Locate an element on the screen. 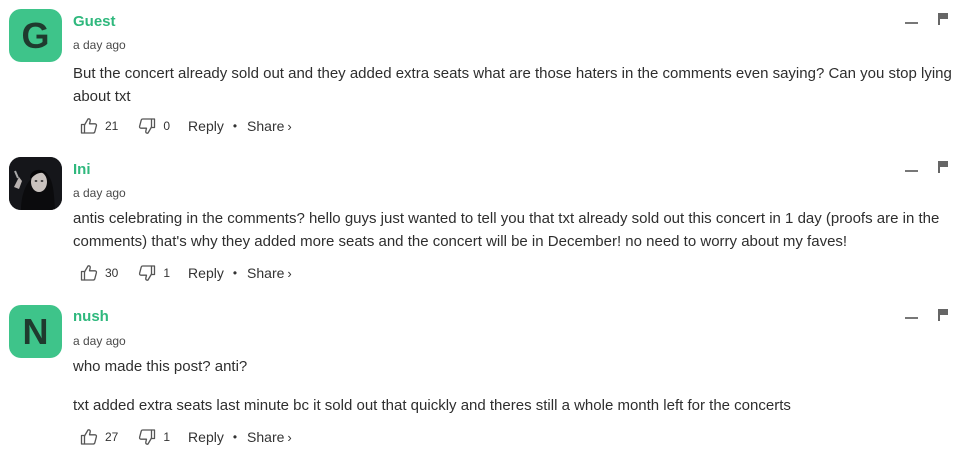 This screenshot has height=454, width=960. username: Ini is located at coordinates (82, 169).